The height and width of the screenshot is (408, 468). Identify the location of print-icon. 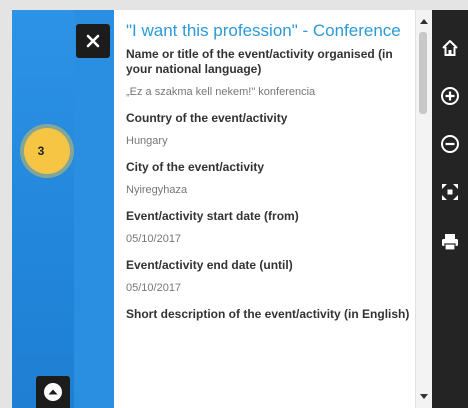
(450, 242).